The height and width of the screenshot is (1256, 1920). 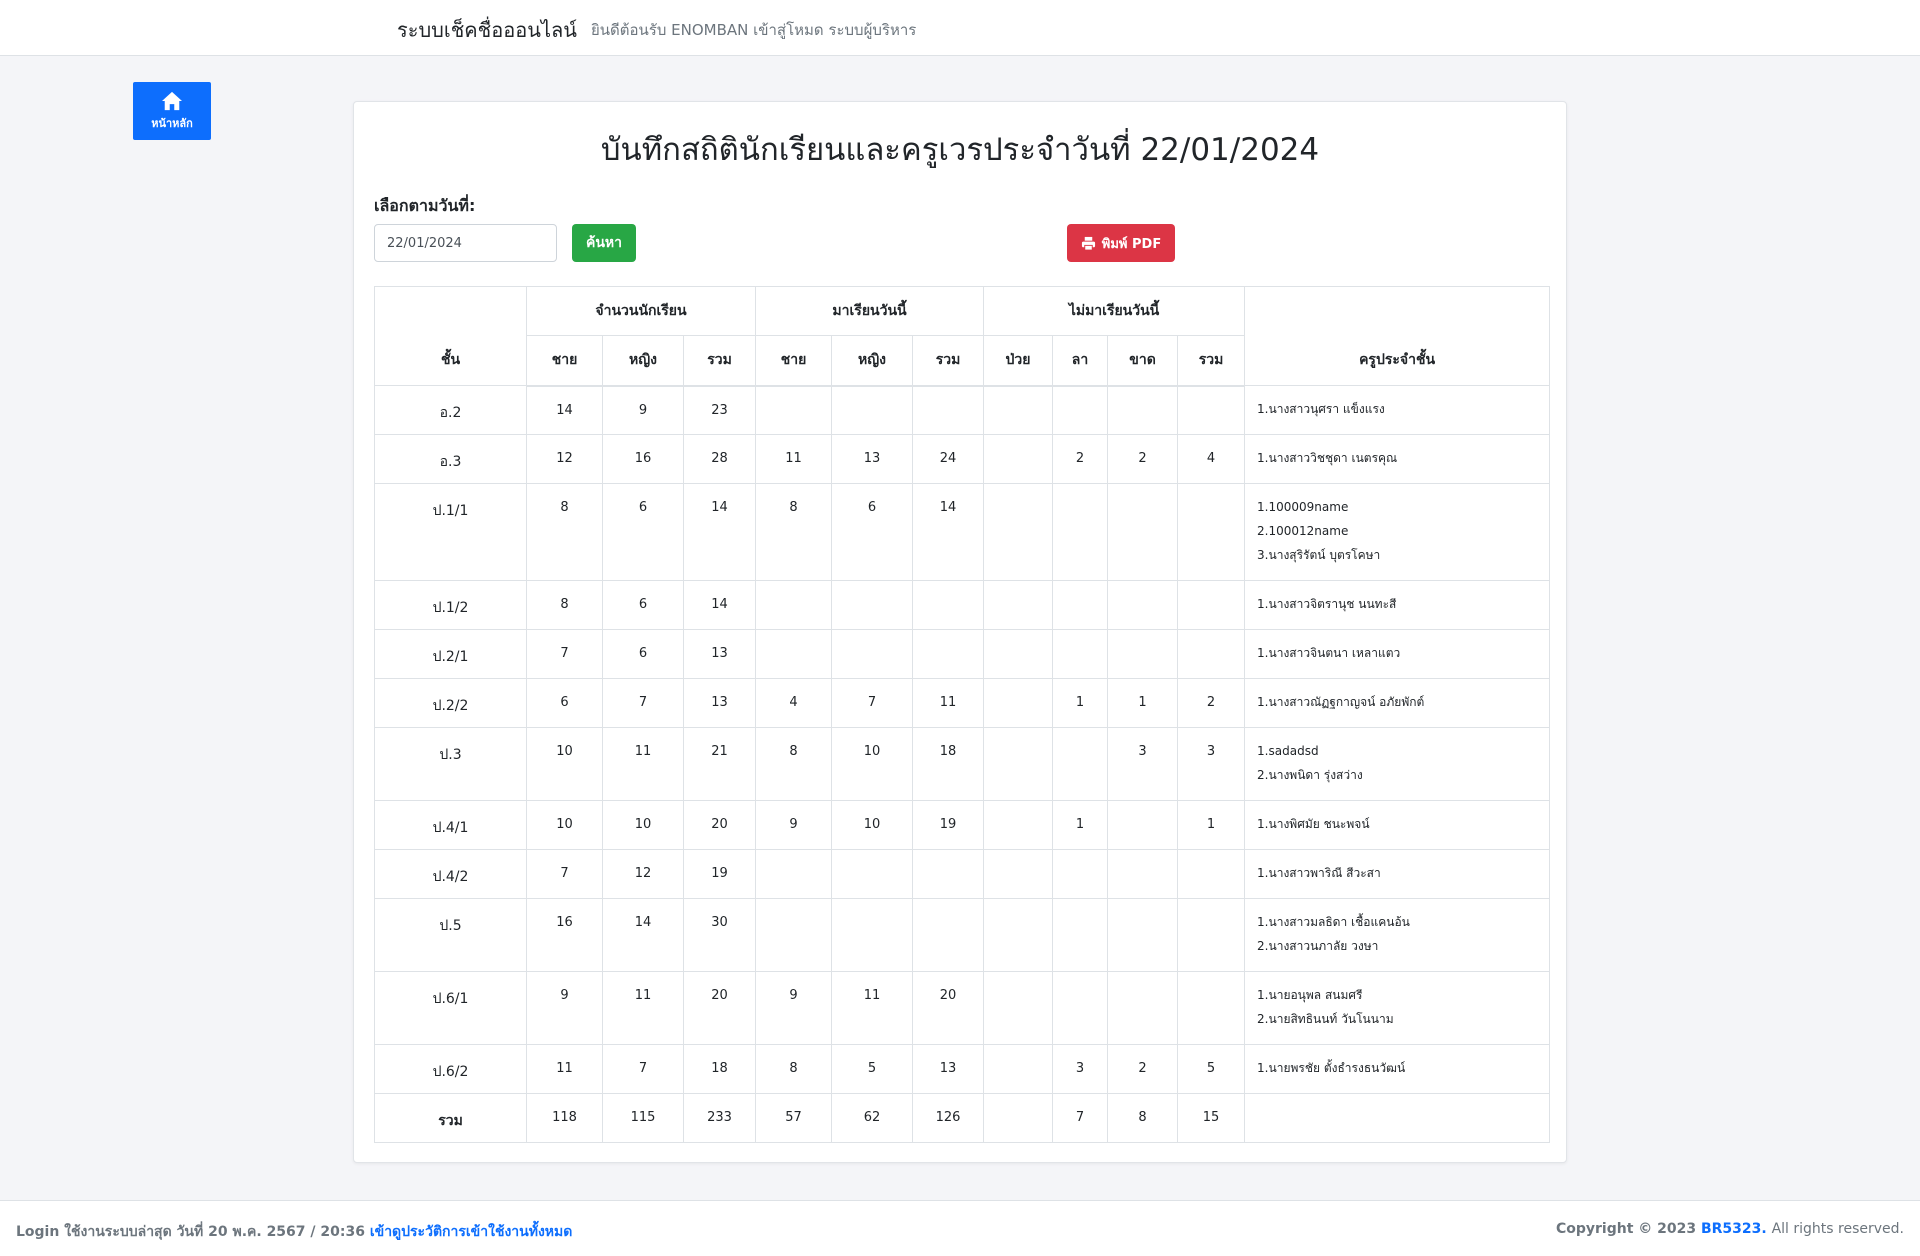 What do you see at coordinates (1080, 459) in the screenshot?
I see `cell-absent-leave: 2` at bounding box center [1080, 459].